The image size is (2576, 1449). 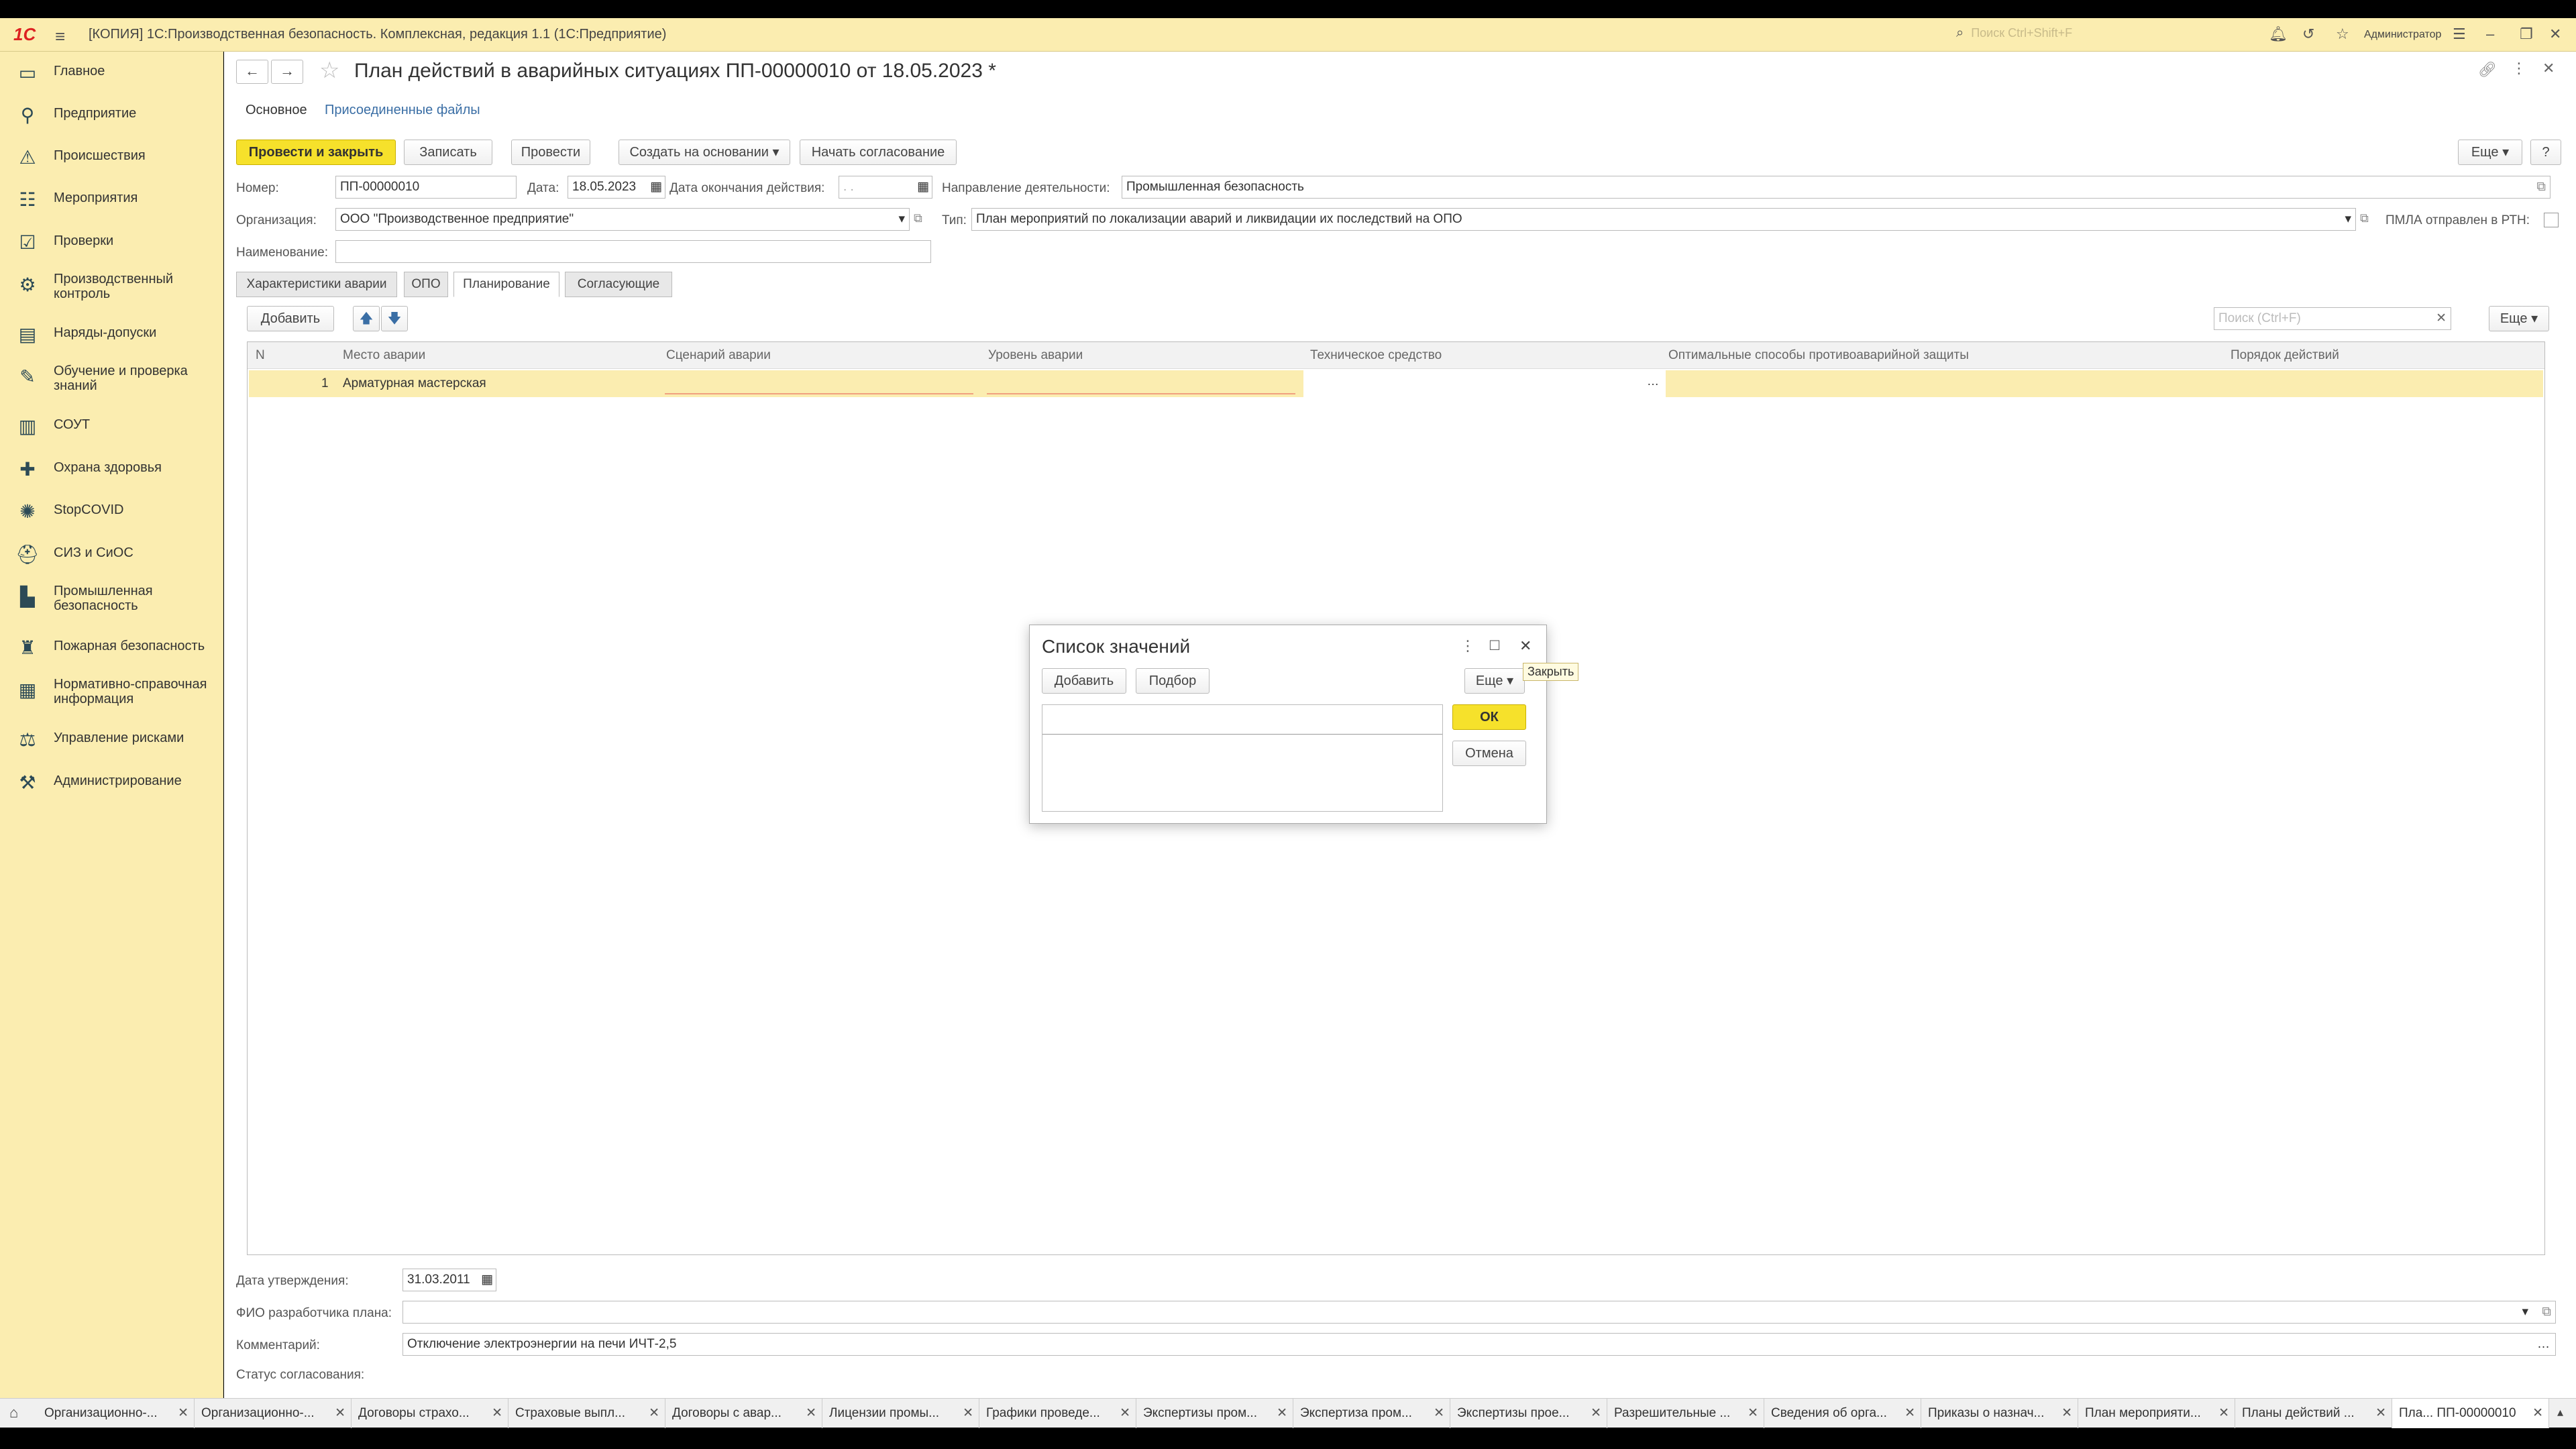 I want to click on dialog-add-button: Добавить, so click(x=1084, y=681).